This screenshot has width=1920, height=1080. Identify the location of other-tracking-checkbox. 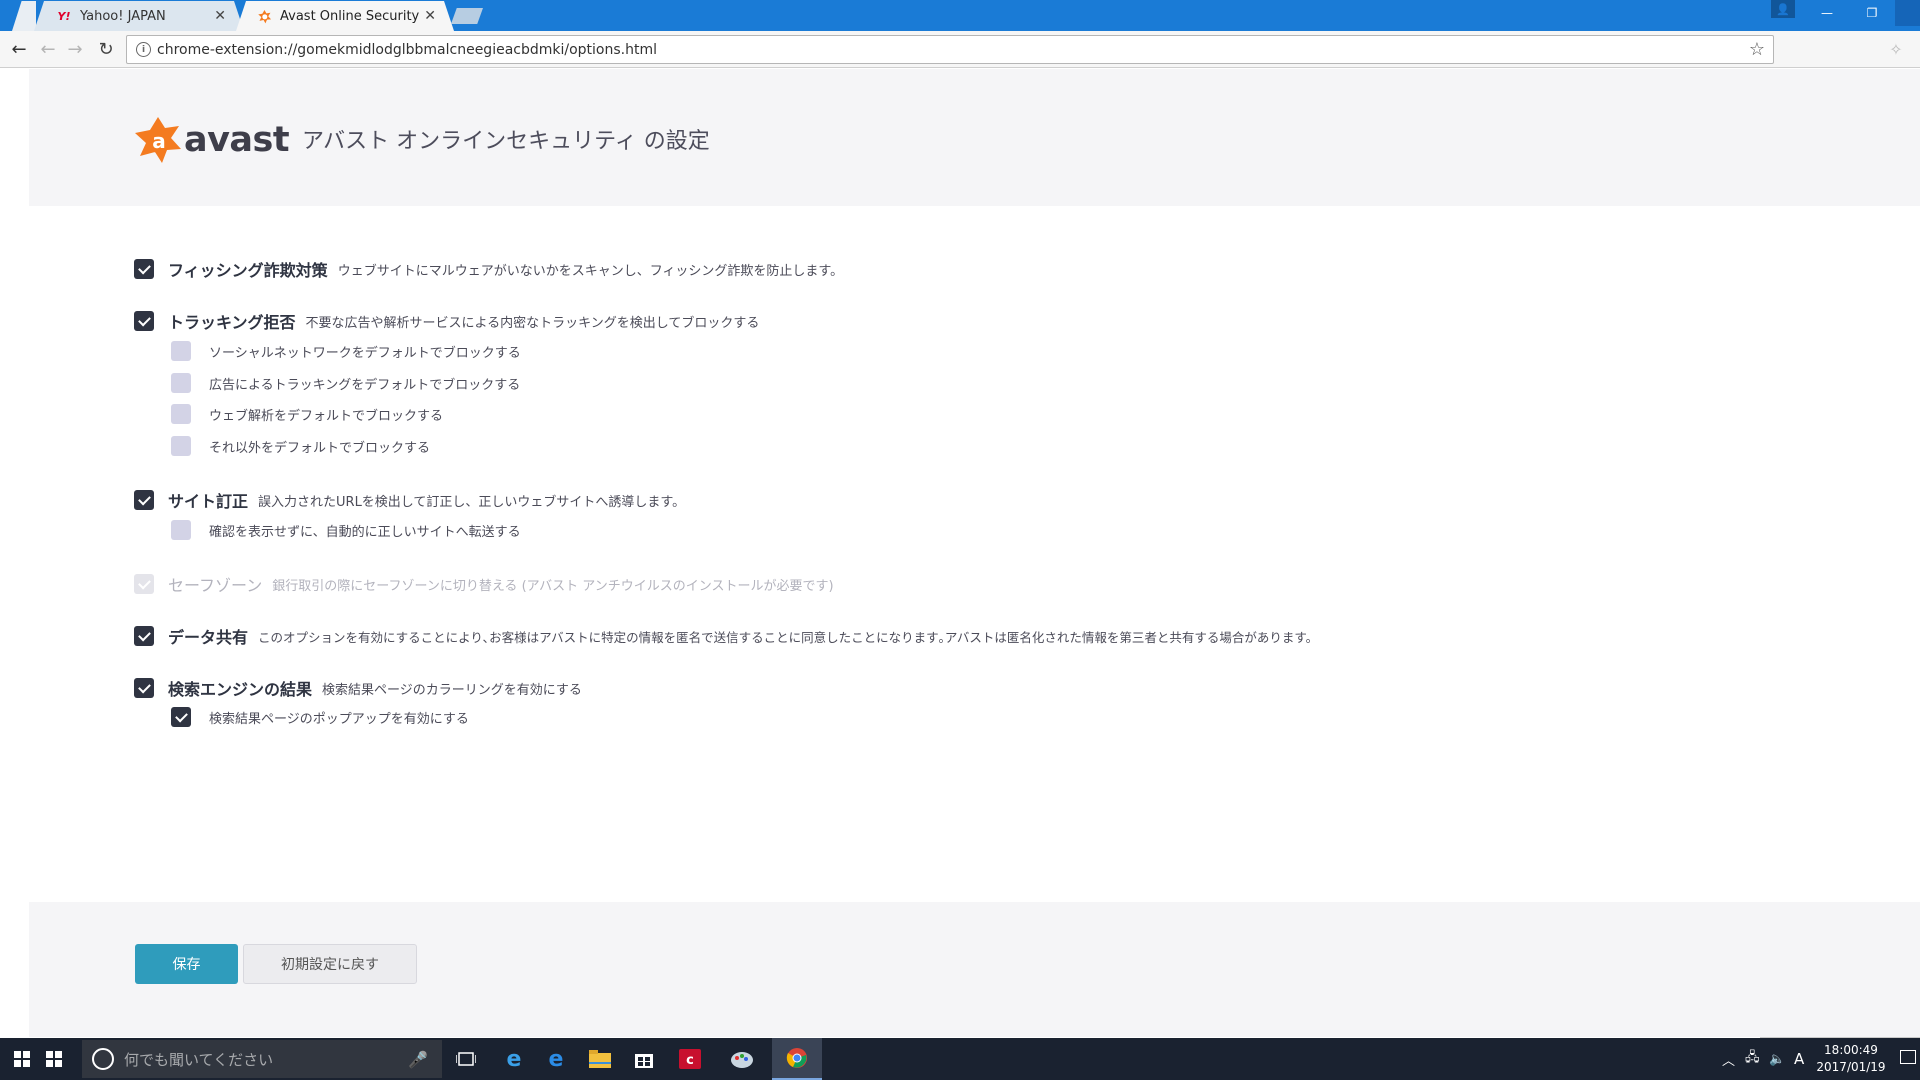
(181, 446).